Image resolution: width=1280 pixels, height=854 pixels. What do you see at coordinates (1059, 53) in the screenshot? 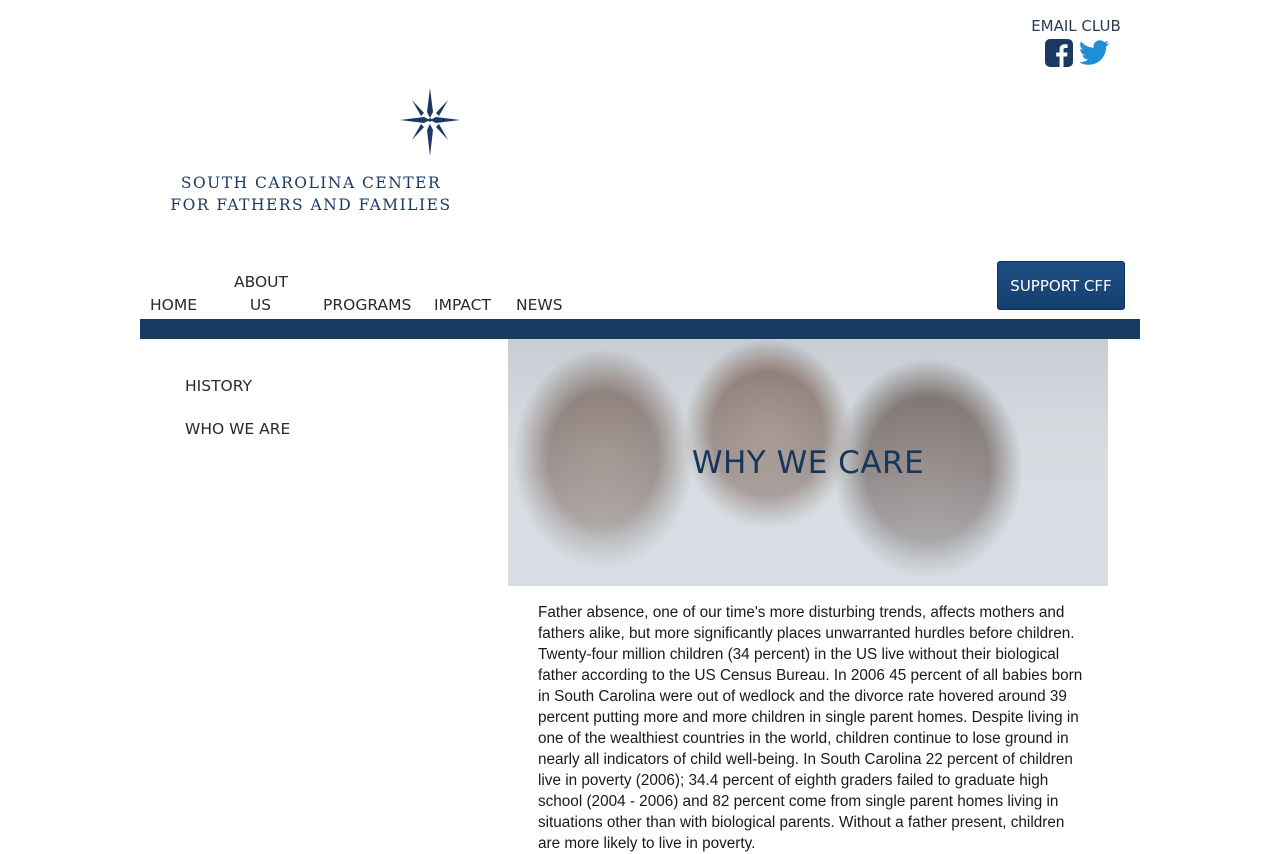
I see `facebook-icon` at bounding box center [1059, 53].